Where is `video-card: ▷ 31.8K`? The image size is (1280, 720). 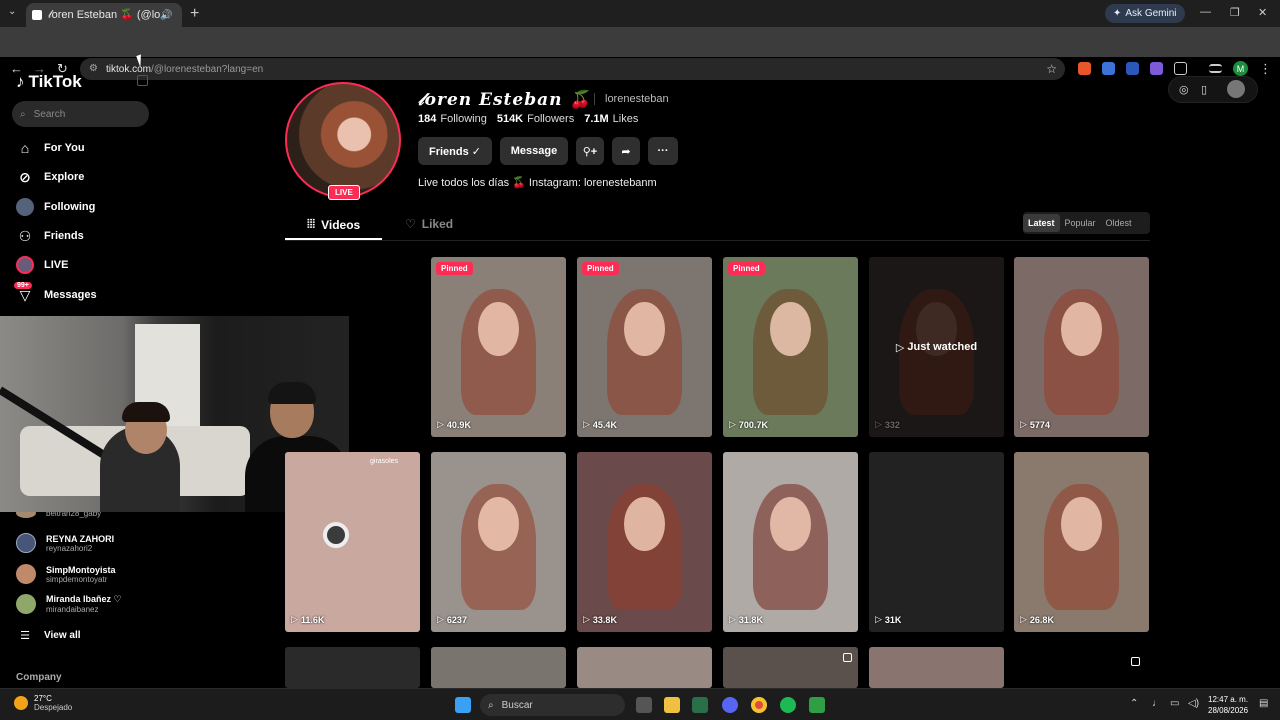 video-card: ▷ 31.8K is located at coordinates (790, 542).